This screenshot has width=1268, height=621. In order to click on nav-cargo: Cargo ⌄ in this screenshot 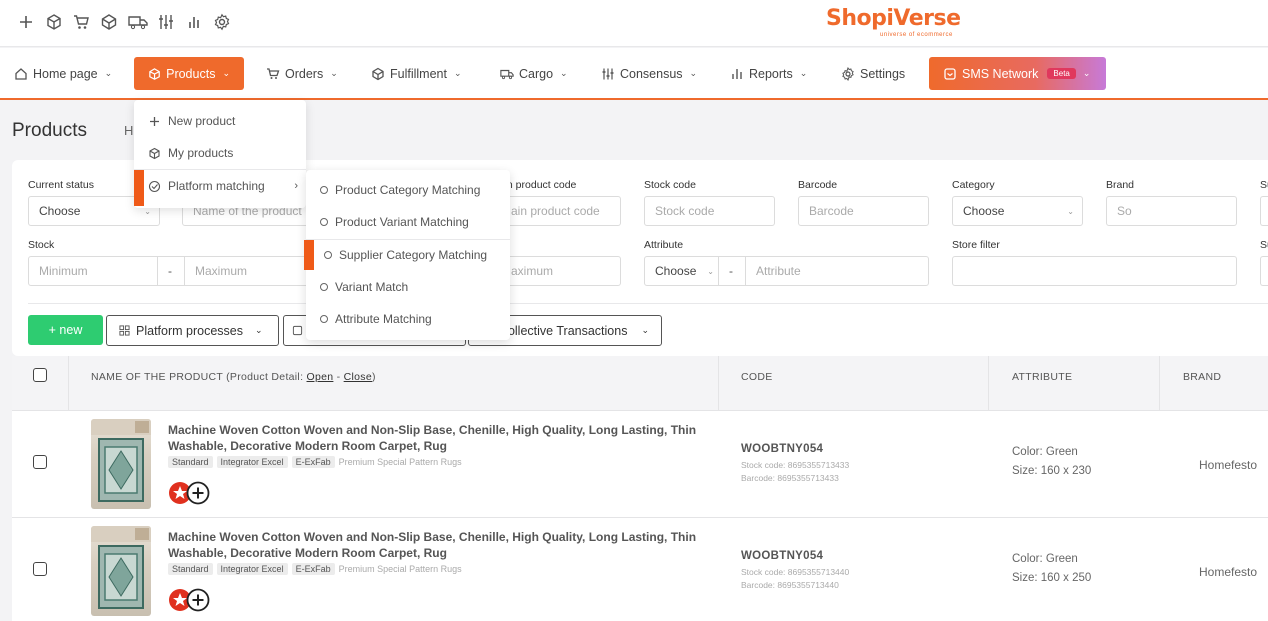, I will do `click(534, 73)`.